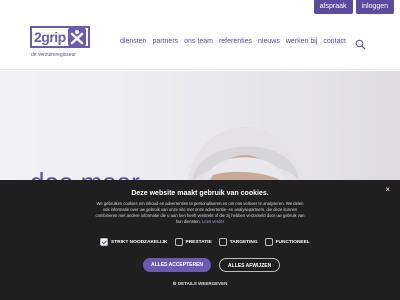 The image size is (400, 300). What do you see at coordinates (213, 221) in the screenshot?
I see `read-more-link: Lees verder` at bounding box center [213, 221].